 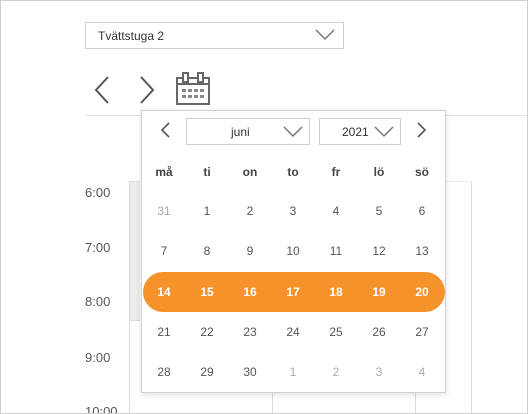 What do you see at coordinates (98, 301) in the screenshot?
I see `time-label: 8:00` at bounding box center [98, 301].